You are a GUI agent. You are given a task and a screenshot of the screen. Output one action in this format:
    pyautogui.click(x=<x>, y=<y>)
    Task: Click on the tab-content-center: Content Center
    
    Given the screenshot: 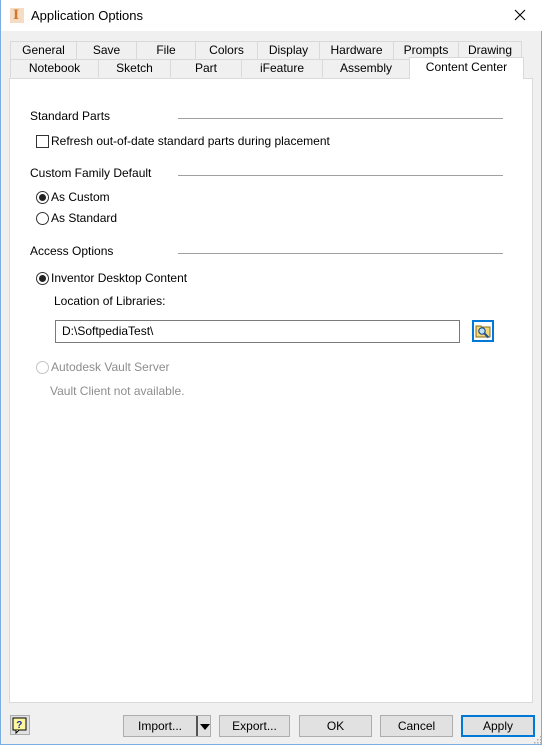 What is the action you would take?
    pyautogui.click(x=466, y=68)
    